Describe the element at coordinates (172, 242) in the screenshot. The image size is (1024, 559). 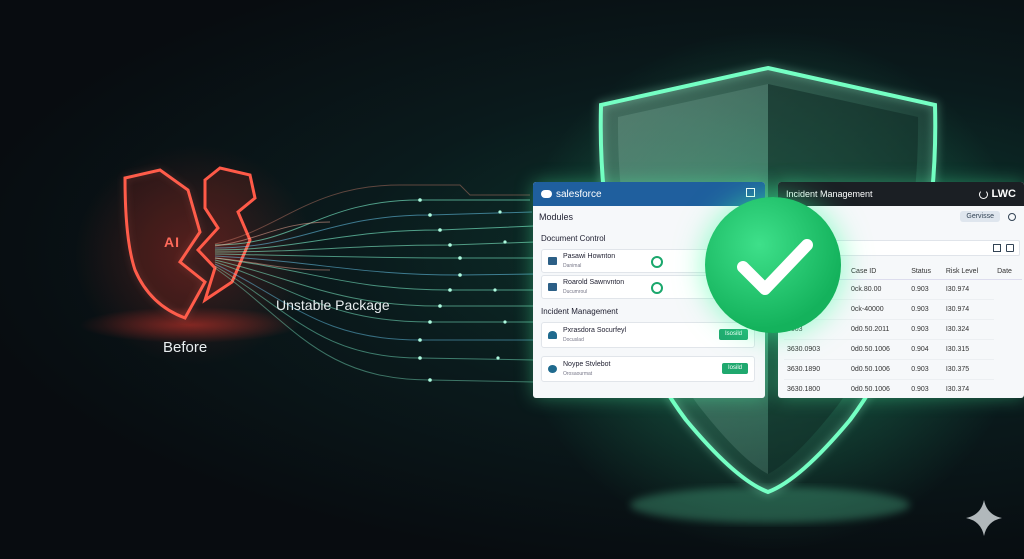
I see `ai-mark: AI` at that location.